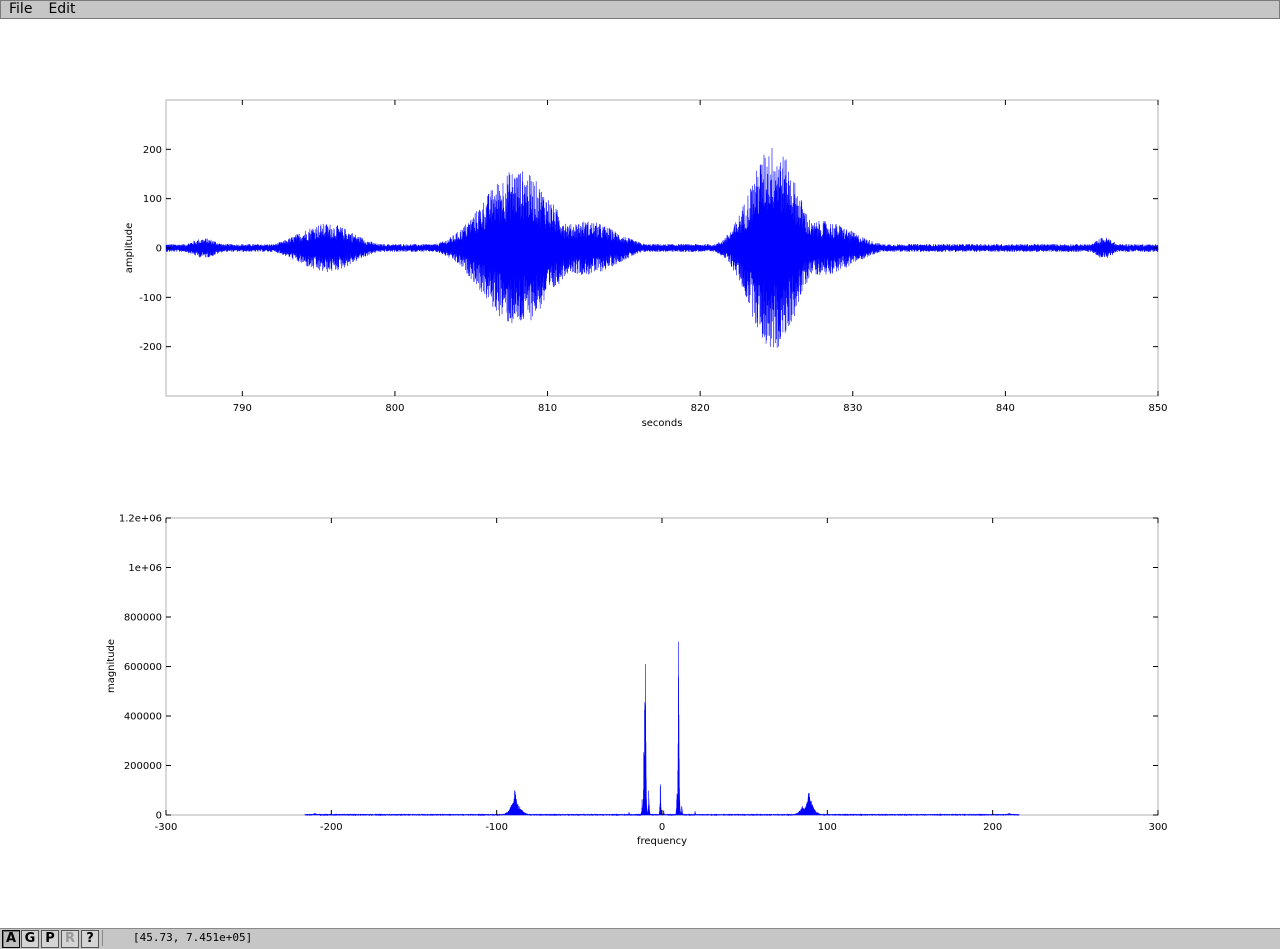 The height and width of the screenshot is (949, 1280). What do you see at coordinates (242, 408) in the screenshot?
I see `waveform-xtick-label: 790` at bounding box center [242, 408].